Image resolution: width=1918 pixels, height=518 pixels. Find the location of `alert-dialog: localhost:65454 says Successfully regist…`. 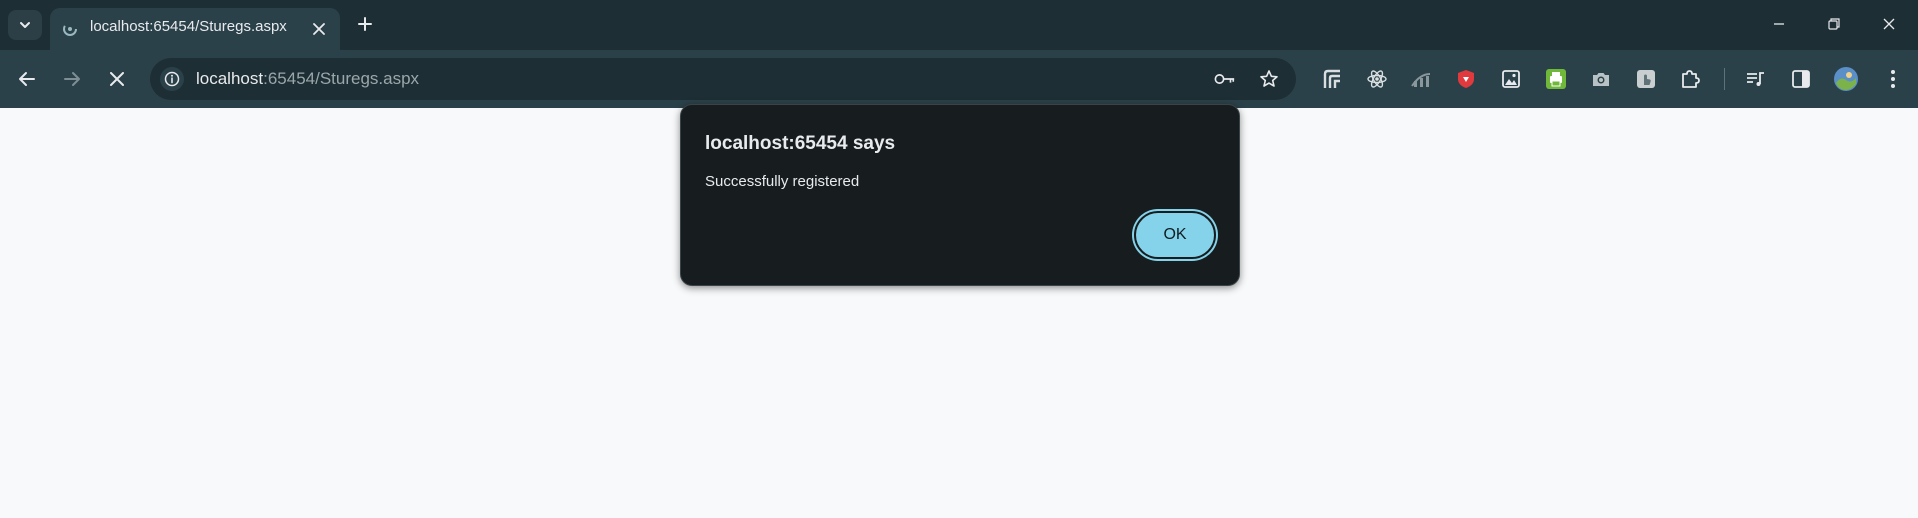

alert-dialog: localhost:65454 says Successfully regist… is located at coordinates (960, 195).